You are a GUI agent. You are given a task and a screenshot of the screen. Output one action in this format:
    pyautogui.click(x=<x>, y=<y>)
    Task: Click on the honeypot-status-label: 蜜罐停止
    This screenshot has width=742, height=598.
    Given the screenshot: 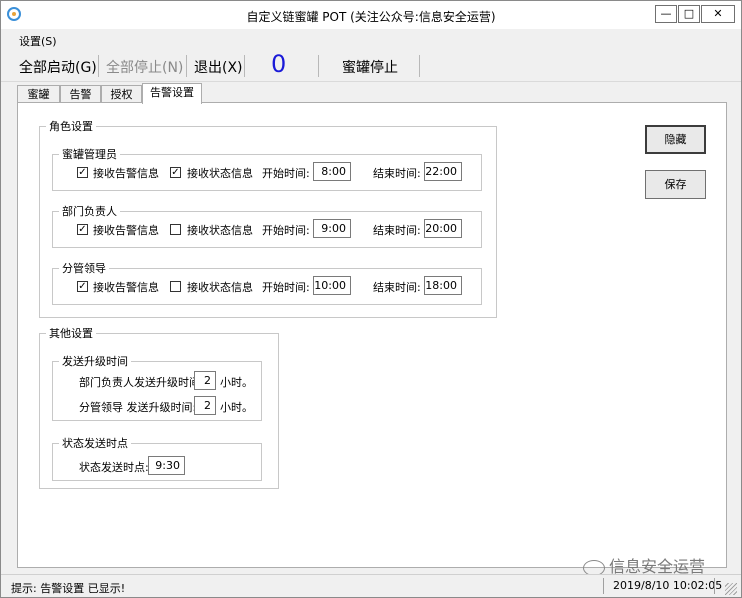 What is the action you would take?
    pyautogui.click(x=370, y=68)
    